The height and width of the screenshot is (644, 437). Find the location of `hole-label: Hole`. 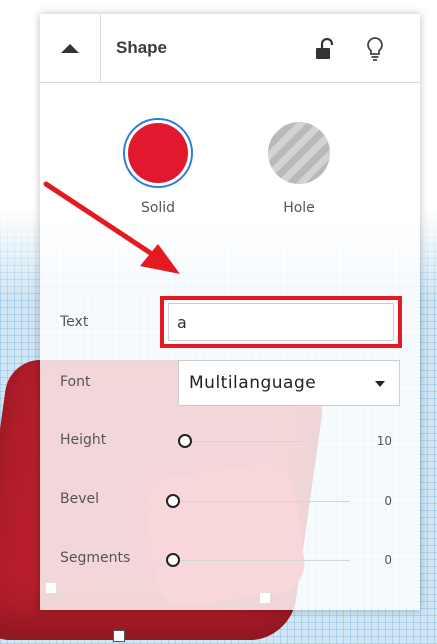

hole-label: Hole is located at coordinates (299, 208).